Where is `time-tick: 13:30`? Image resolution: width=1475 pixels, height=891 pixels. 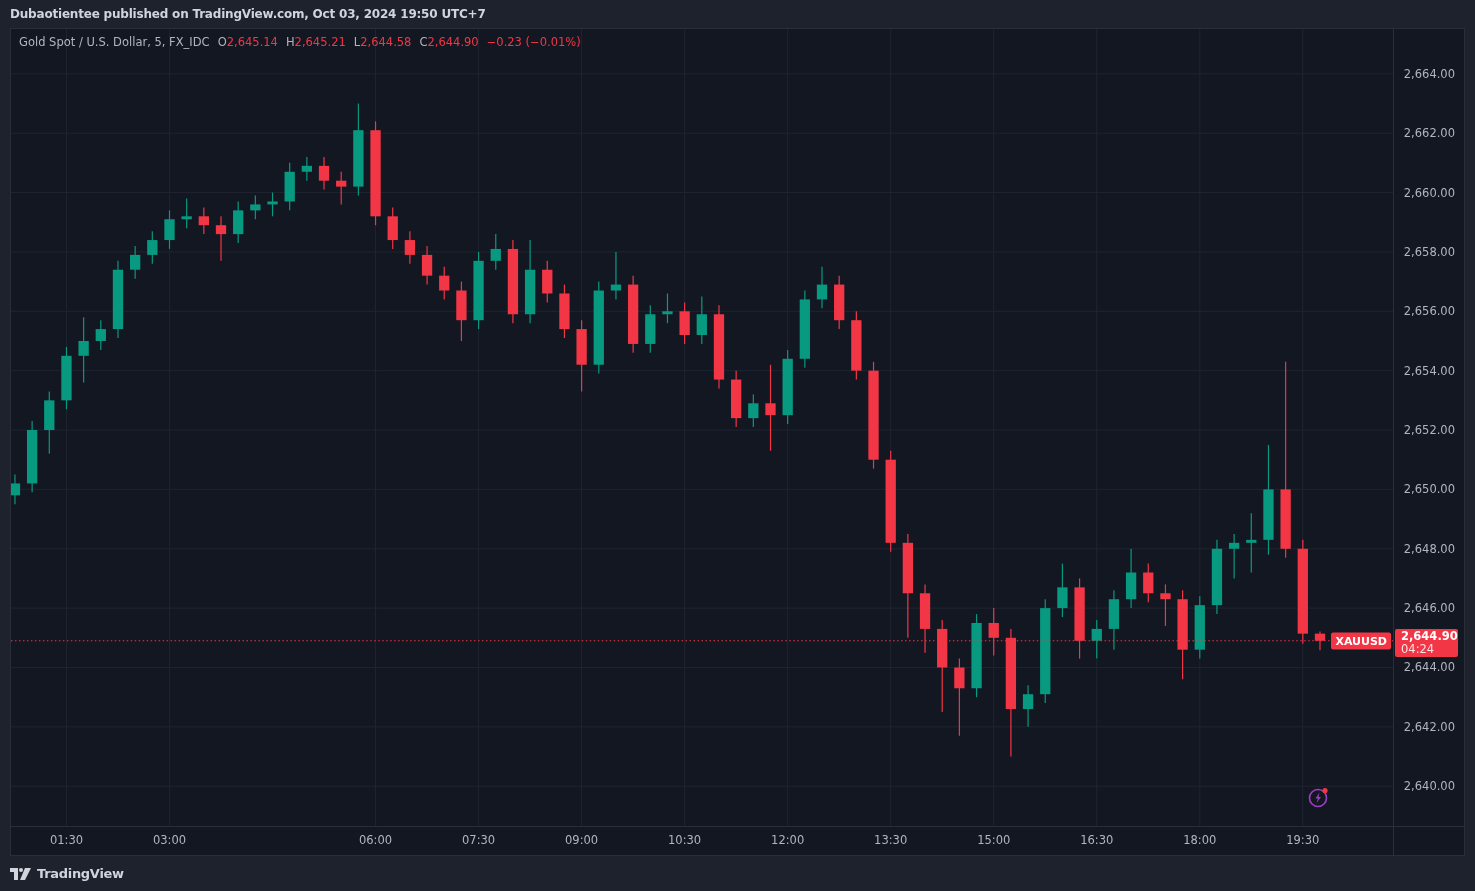
time-tick: 13:30 is located at coordinates (891, 840).